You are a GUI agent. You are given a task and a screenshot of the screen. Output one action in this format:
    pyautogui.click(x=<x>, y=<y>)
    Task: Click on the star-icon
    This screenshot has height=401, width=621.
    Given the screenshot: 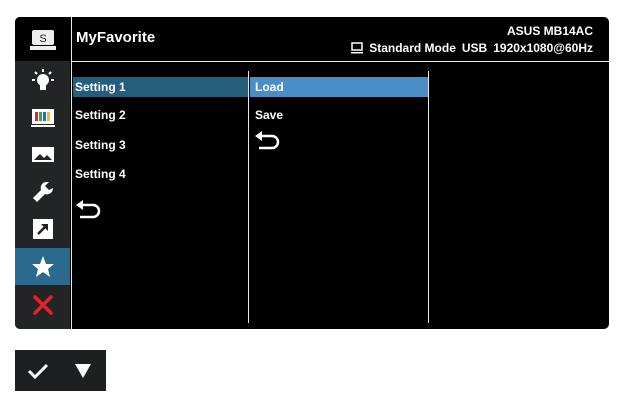 What is the action you would take?
    pyautogui.click(x=42, y=266)
    